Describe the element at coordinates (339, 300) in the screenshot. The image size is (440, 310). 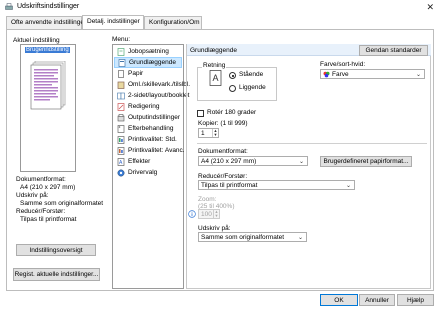
I see `ok-button: OK` at that location.